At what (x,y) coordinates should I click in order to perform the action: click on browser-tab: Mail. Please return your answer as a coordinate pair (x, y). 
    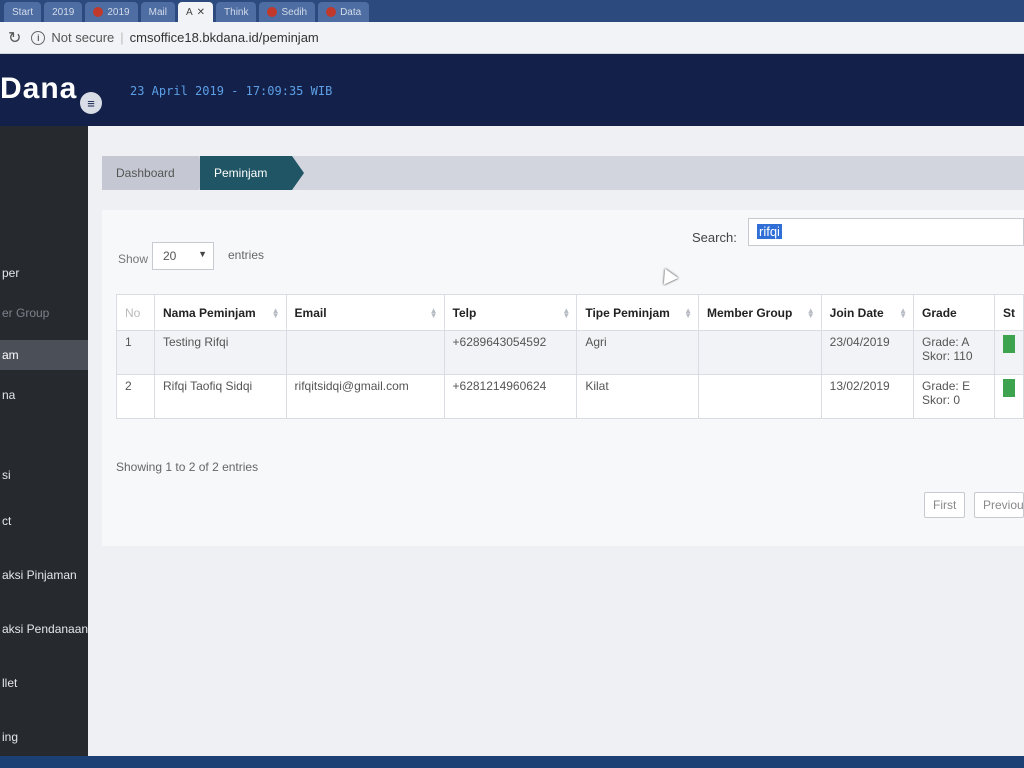
    Looking at the image, I should click on (157, 12).